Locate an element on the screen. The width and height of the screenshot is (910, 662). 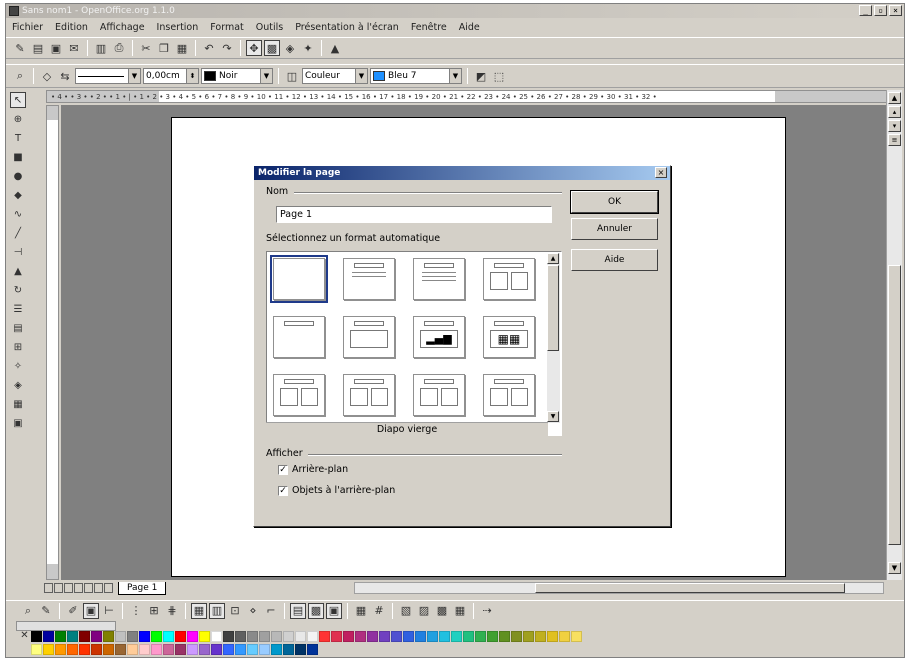
email-icon: ✉ is located at coordinates (74, 48).